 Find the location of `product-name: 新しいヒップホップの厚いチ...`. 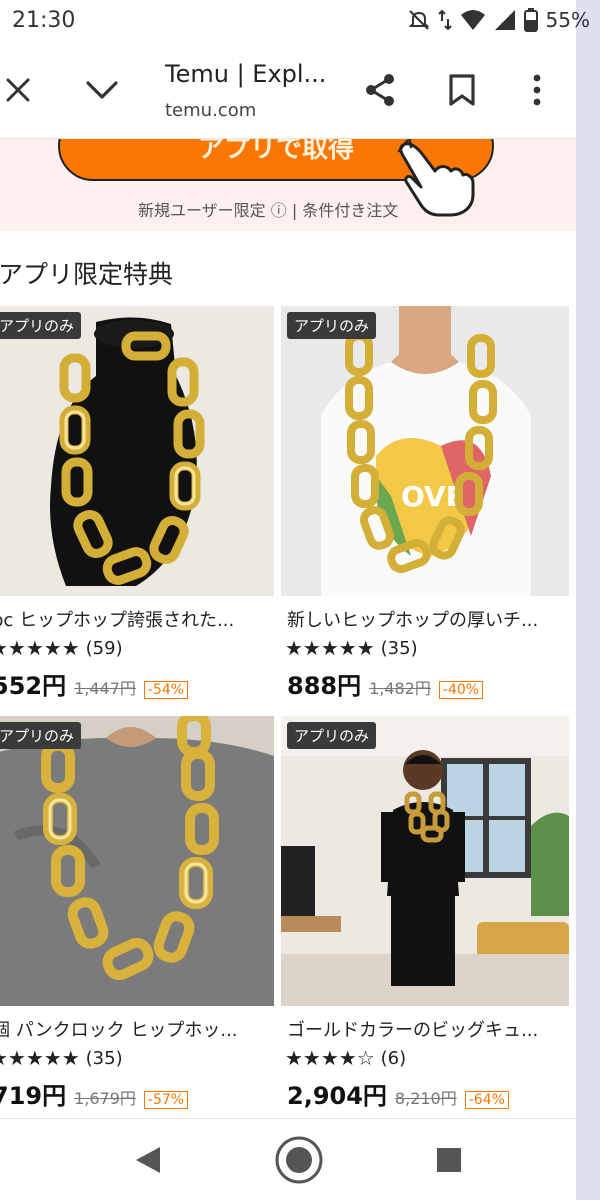

product-name: 新しいヒップホップの厚いチ... is located at coordinates (427, 619).